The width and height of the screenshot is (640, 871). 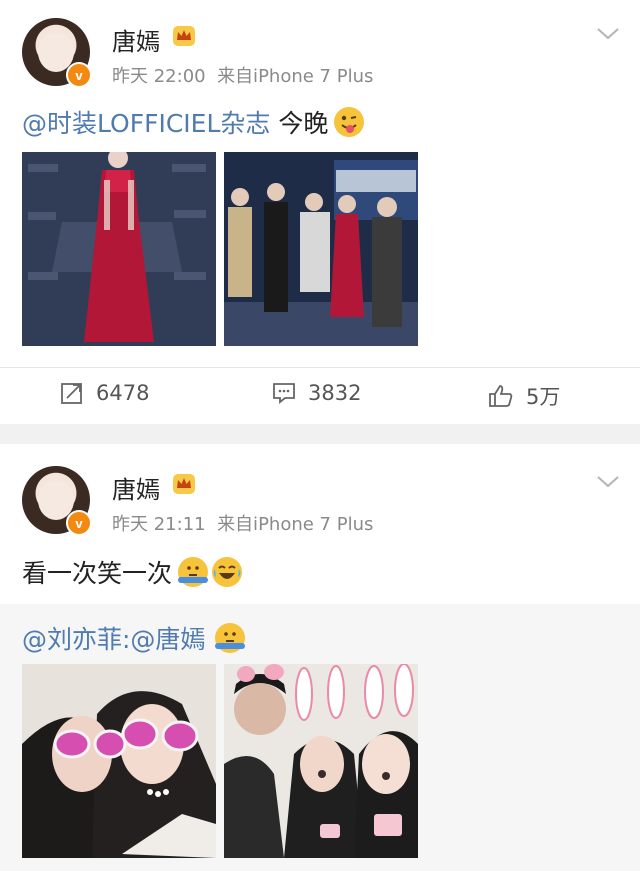 I want to click on comment-icon, so click(x=284, y=393).